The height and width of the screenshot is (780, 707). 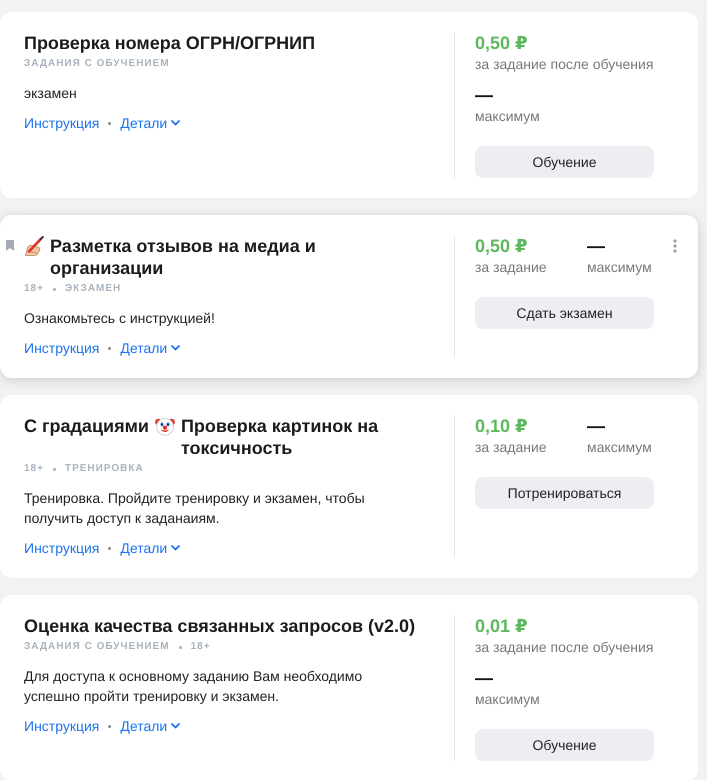 I want to click on action-button: Сдать экзамен, so click(x=564, y=313).